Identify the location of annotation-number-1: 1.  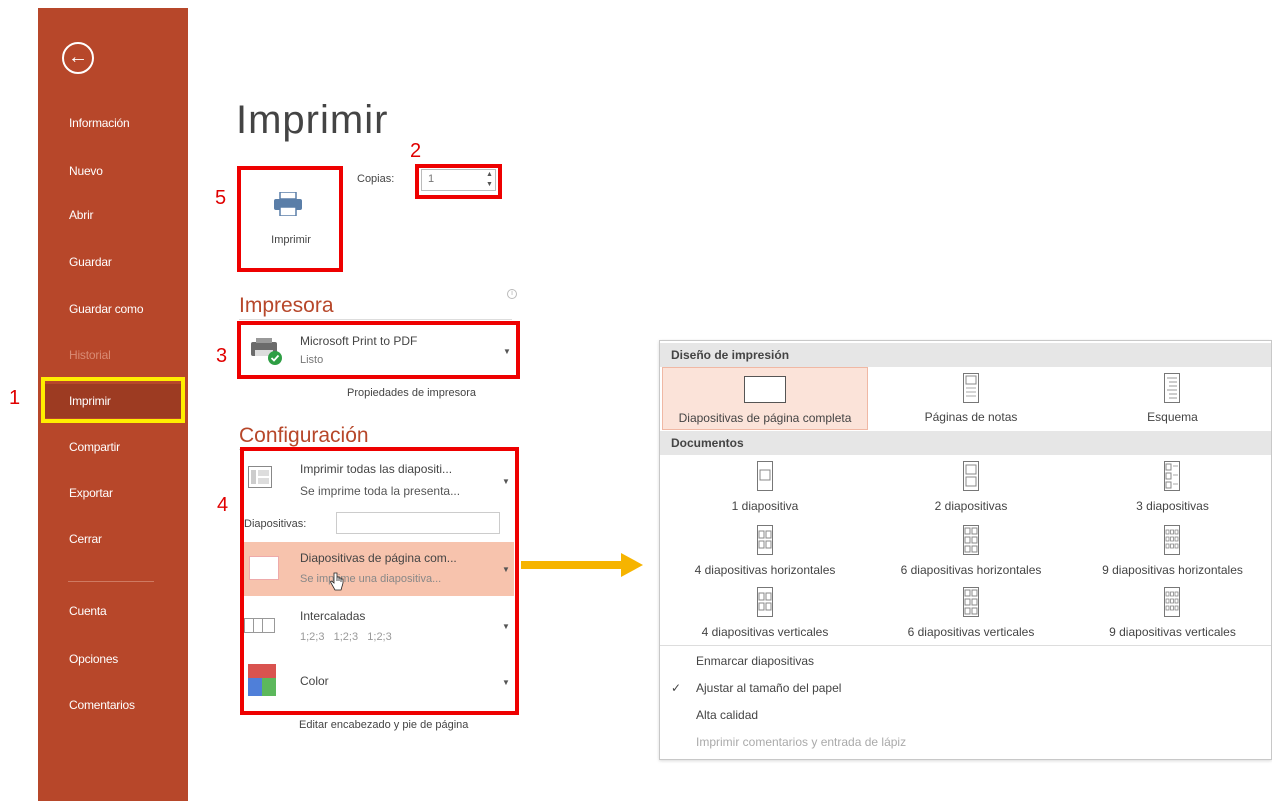
(15, 398).